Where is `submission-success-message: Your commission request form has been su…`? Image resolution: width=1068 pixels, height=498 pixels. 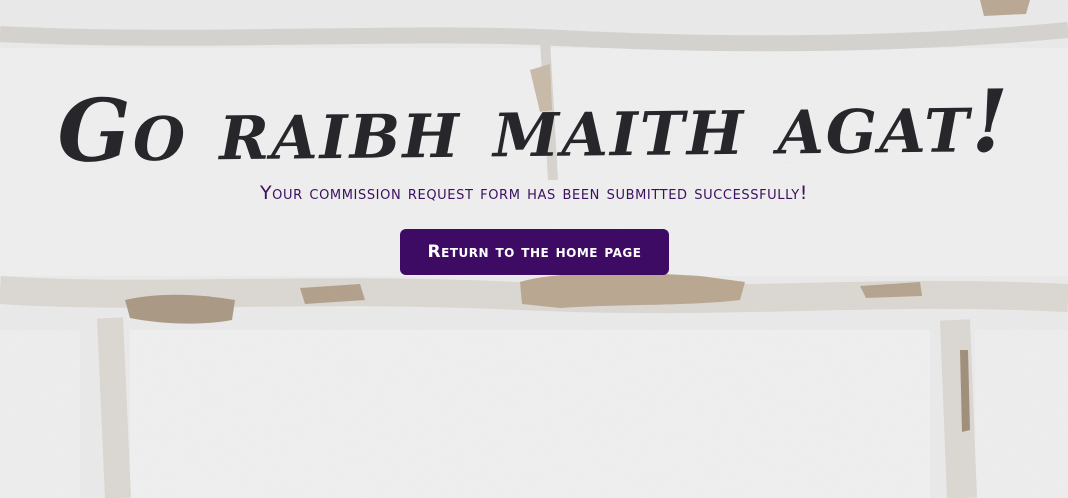
submission-success-message: Your commission request form has been su… is located at coordinates (534, 193).